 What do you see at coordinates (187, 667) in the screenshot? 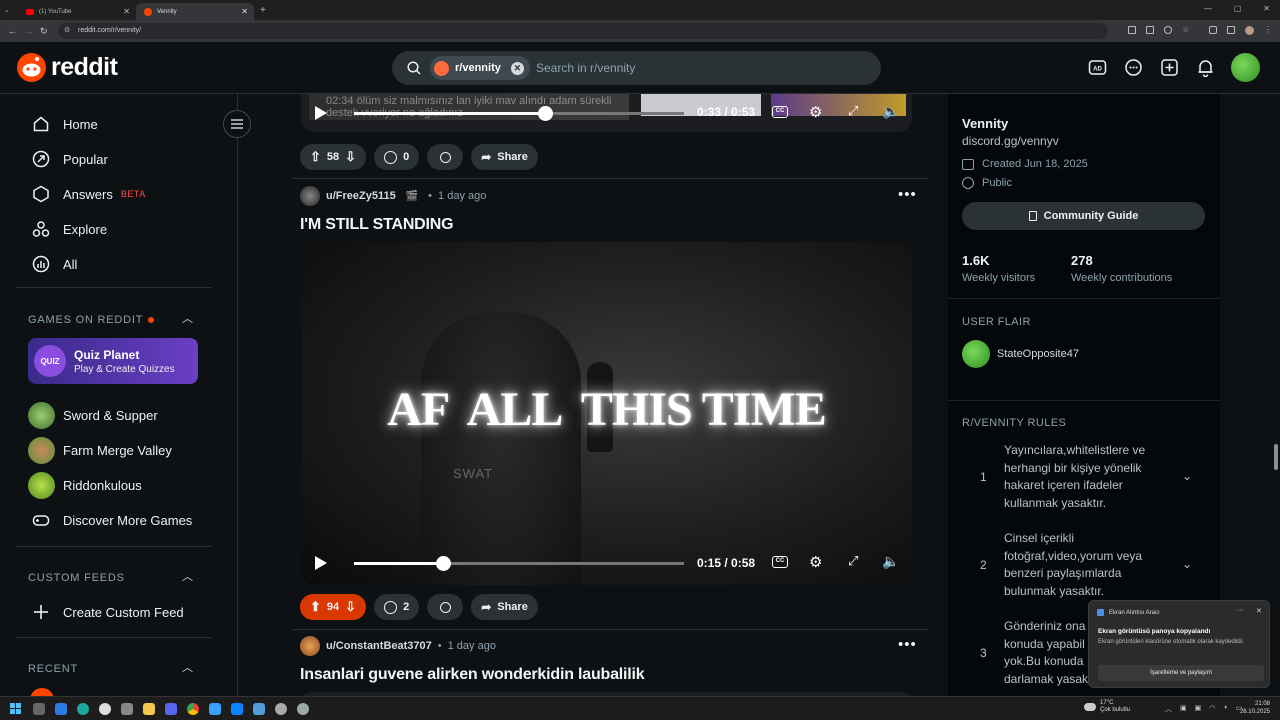
I see `collapse-recent-chevron-icon: ︿` at bounding box center [187, 667].